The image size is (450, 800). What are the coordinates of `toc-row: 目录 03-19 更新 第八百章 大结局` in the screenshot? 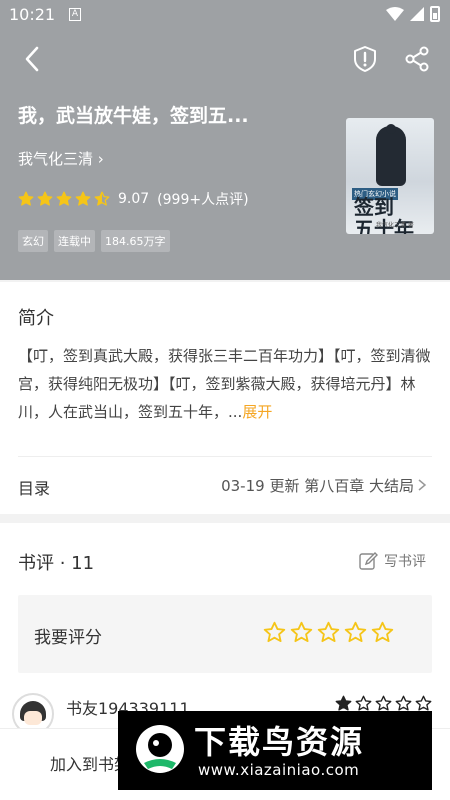 It's located at (225, 485).